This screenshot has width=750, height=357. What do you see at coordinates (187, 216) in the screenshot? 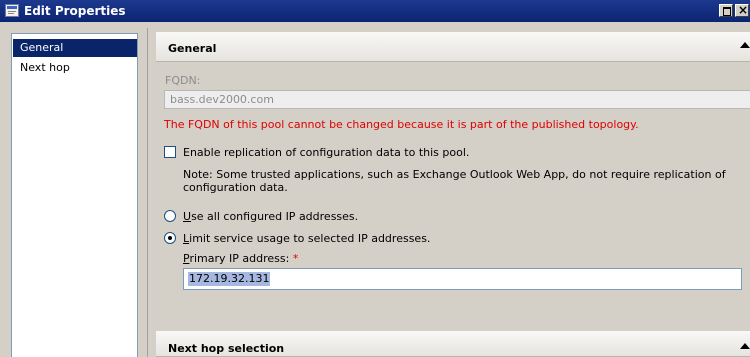
I see `mnemonic-letter: U` at bounding box center [187, 216].